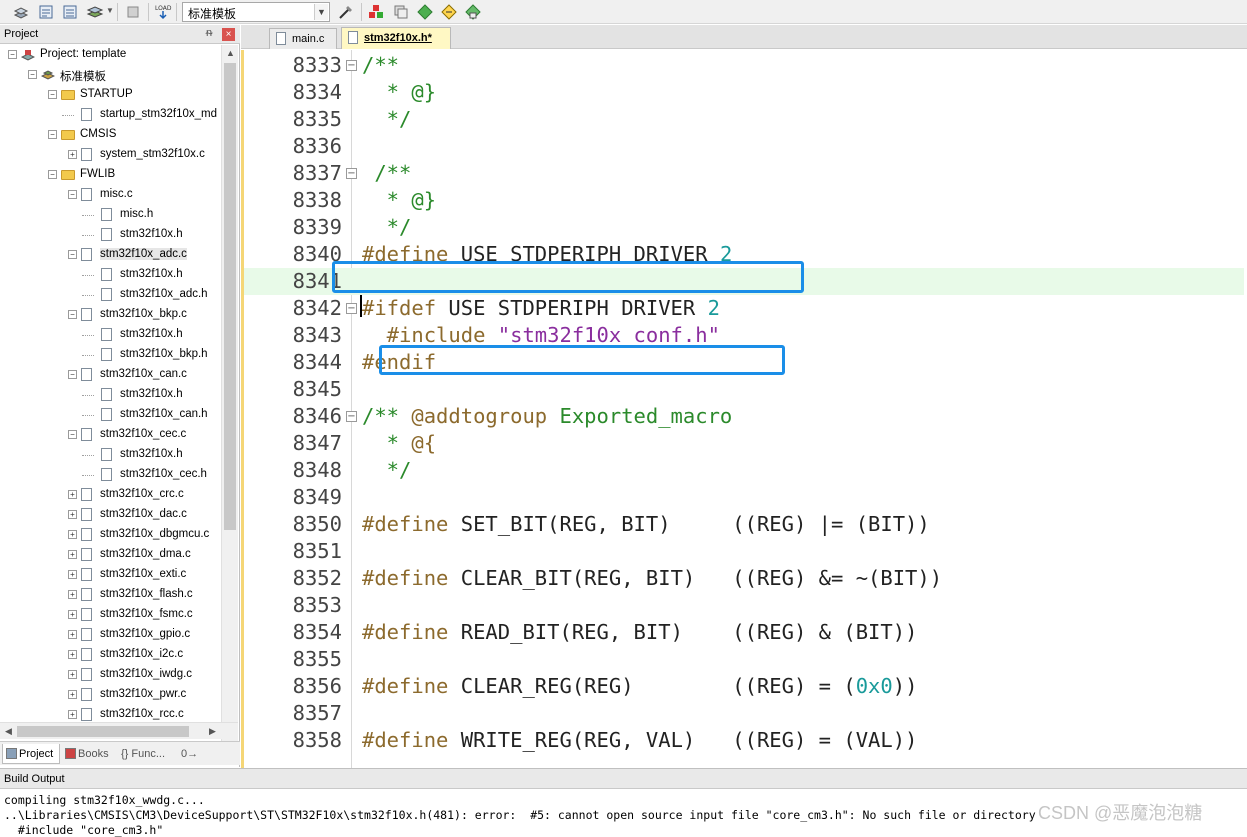  I want to click on chevron-down-icon: ▼, so click(321, 12).